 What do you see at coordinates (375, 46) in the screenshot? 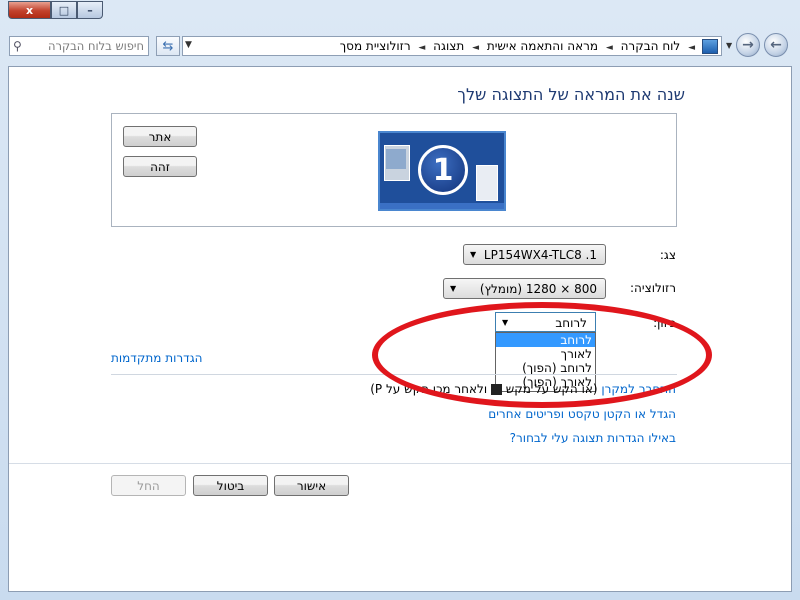
I see `breadcrumb-screen-resolution: רזולוציית מסך` at bounding box center [375, 46].